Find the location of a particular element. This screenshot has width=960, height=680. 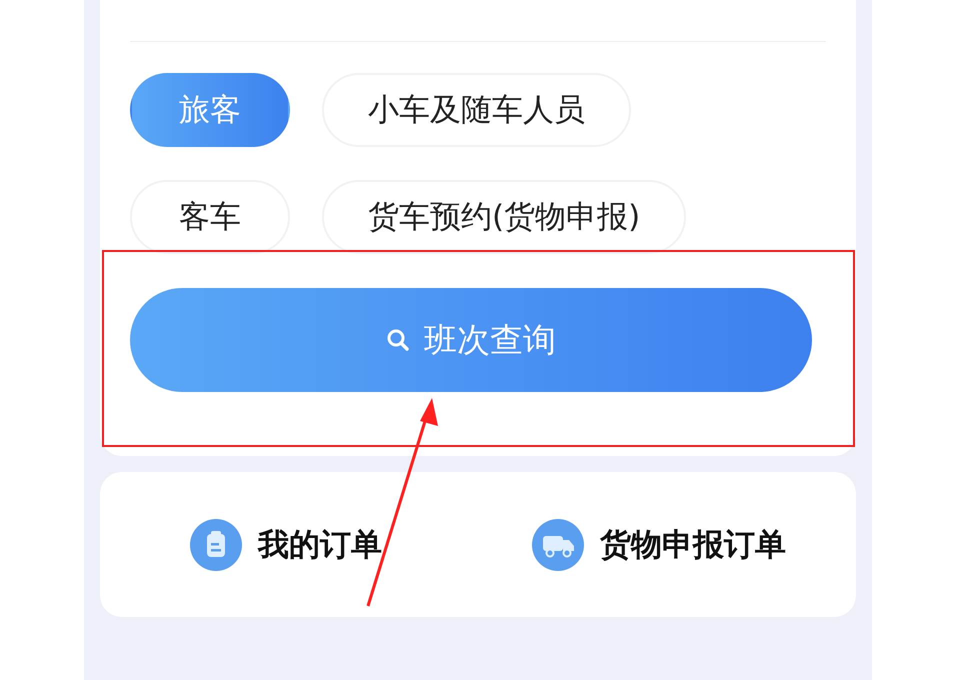

shortcut-link: 货物申报订单 is located at coordinates (693, 545).